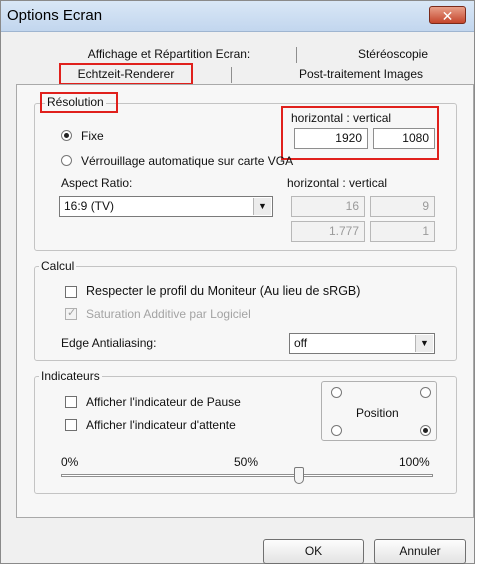 Image resolution: width=477 pixels, height=566 pixels. Describe the element at coordinates (71, 292) in the screenshot. I see `checkbox-monitor-profile` at that location.